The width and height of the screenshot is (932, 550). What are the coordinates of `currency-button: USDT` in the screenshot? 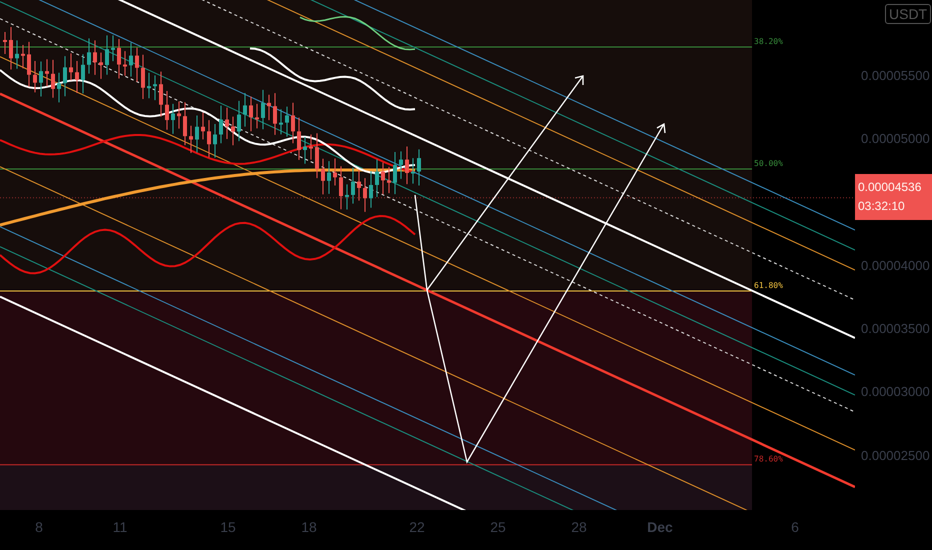 It's located at (908, 14).